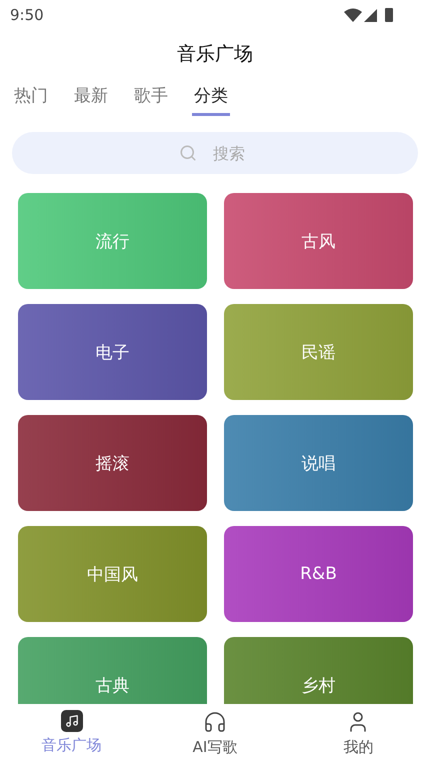  I want to click on category-card: 古风, so click(318, 241).